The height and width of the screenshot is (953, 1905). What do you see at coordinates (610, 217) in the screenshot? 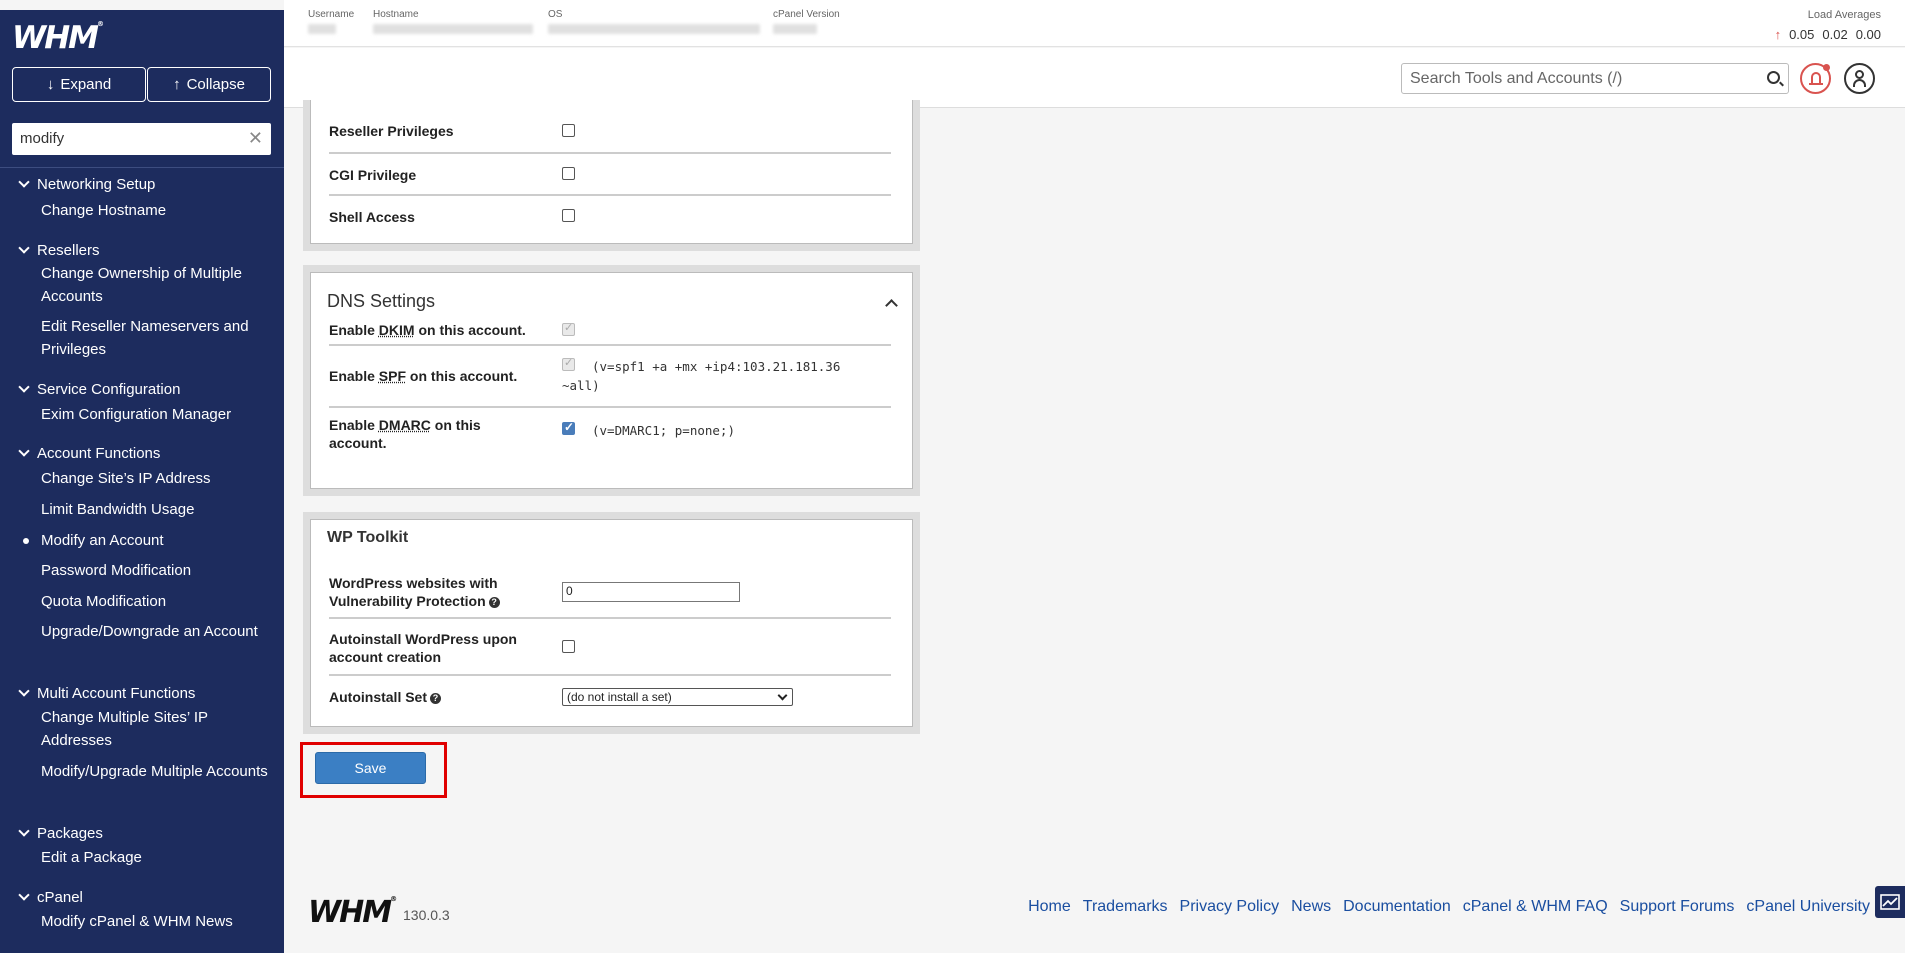
I see `shell-access-row: Shell Access` at bounding box center [610, 217].